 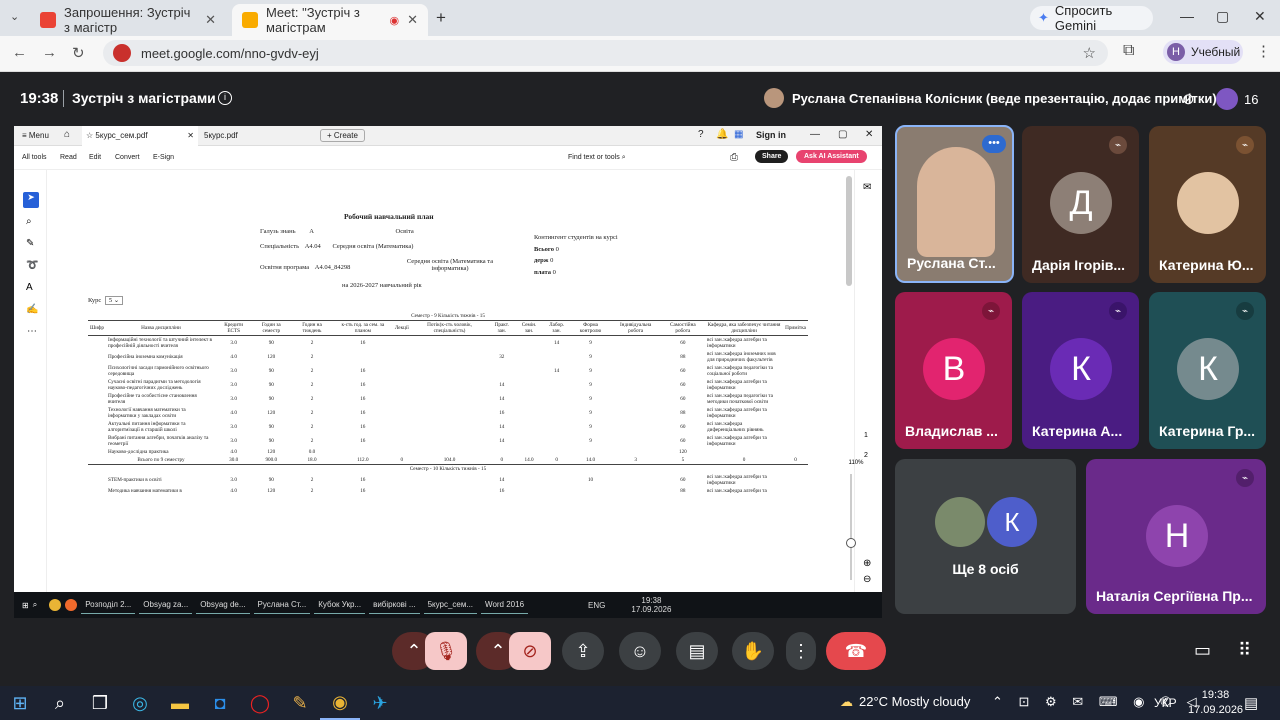 What do you see at coordinates (260, 703) in the screenshot?
I see `opera-icon: ◯` at bounding box center [260, 703].